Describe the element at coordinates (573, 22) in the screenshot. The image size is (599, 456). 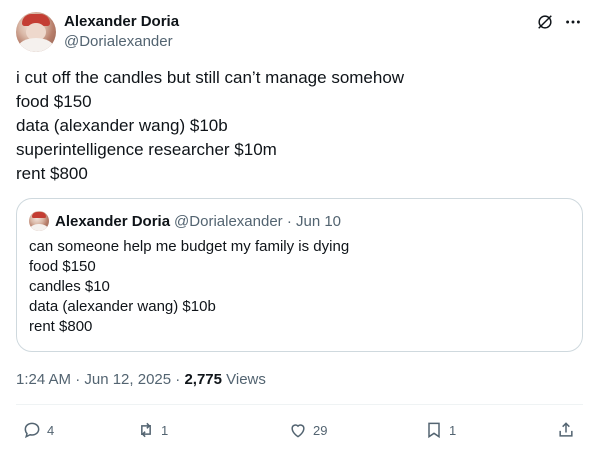
I see `more-icon` at that location.